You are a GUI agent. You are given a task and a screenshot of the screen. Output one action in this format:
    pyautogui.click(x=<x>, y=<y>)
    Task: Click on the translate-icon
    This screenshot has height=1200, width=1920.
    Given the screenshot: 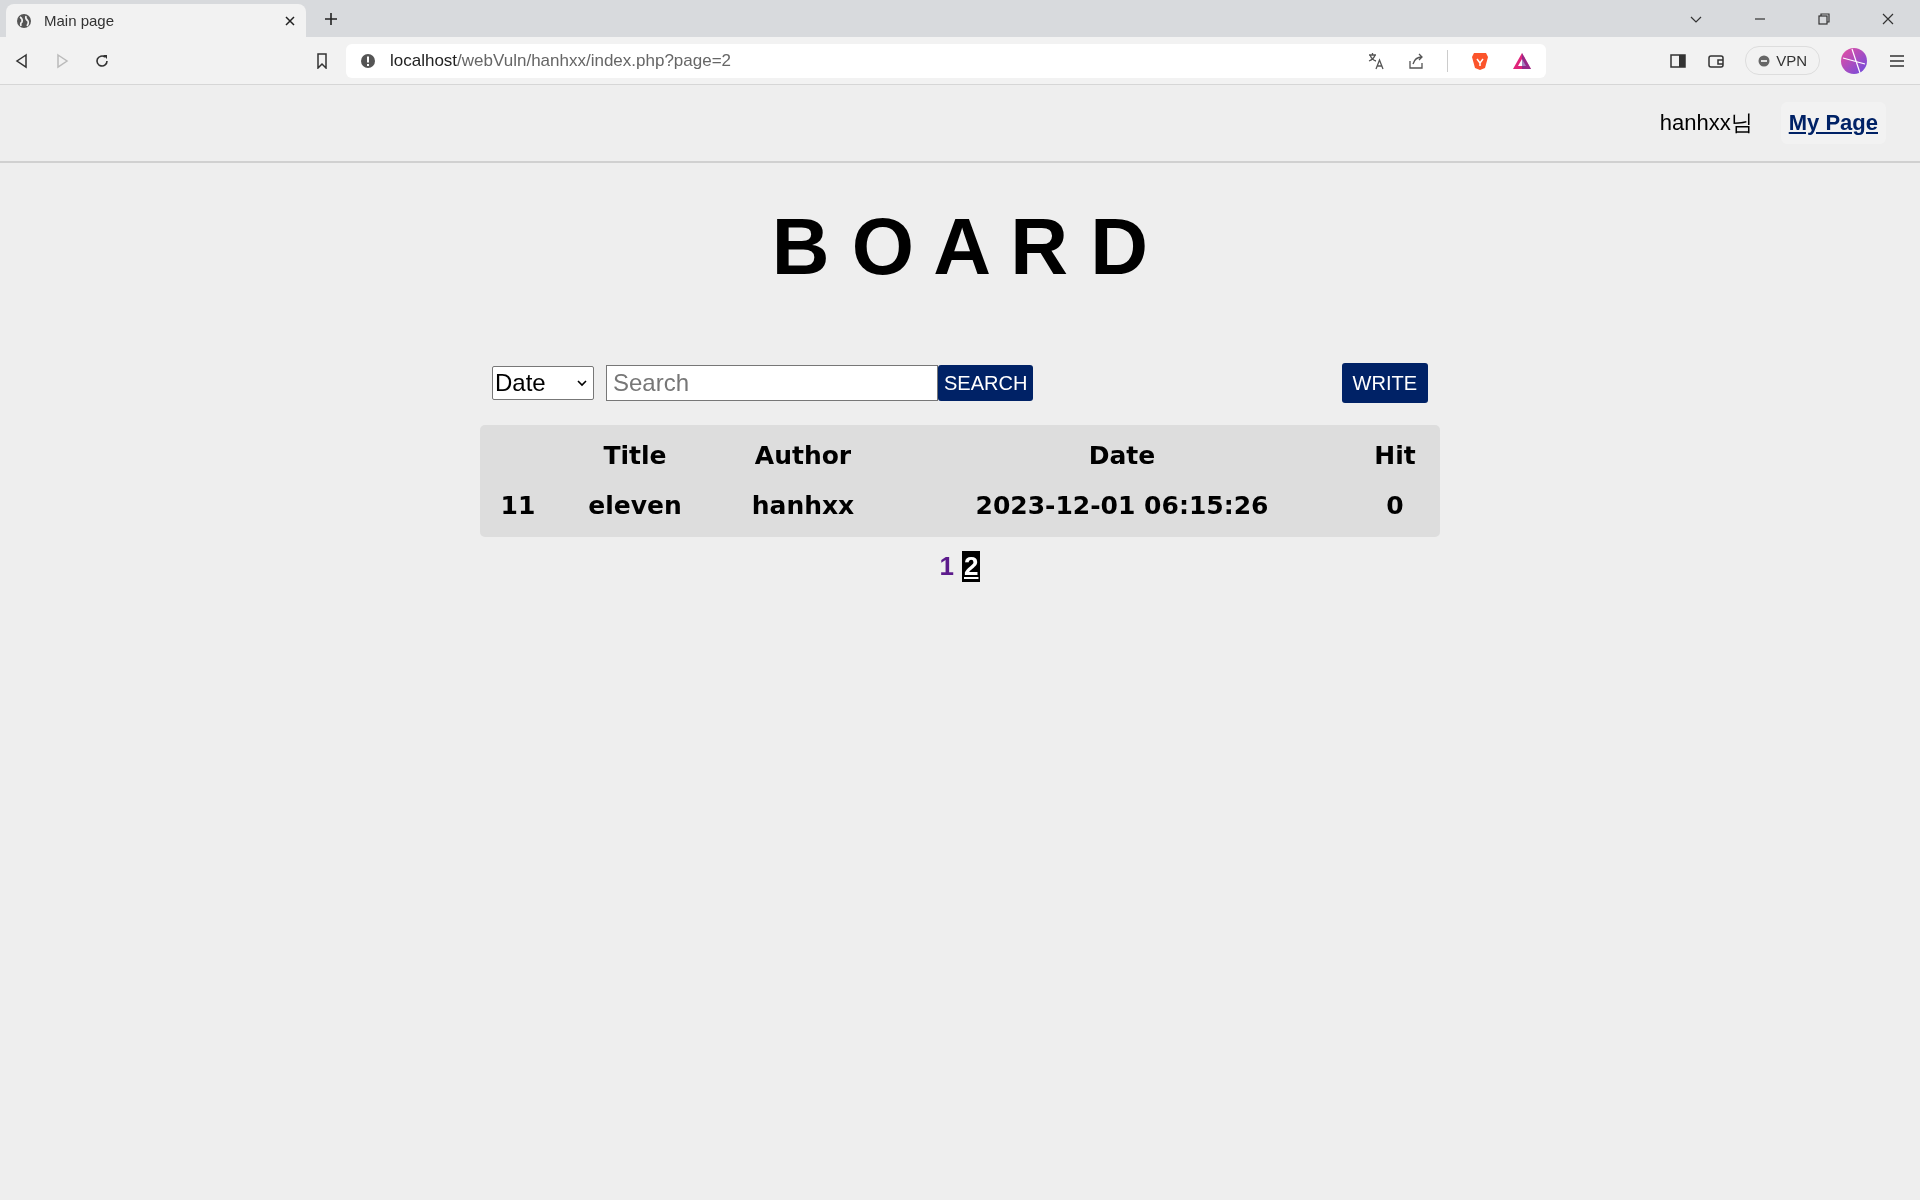 What is the action you would take?
    pyautogui.click(x=1376, y=60)
    